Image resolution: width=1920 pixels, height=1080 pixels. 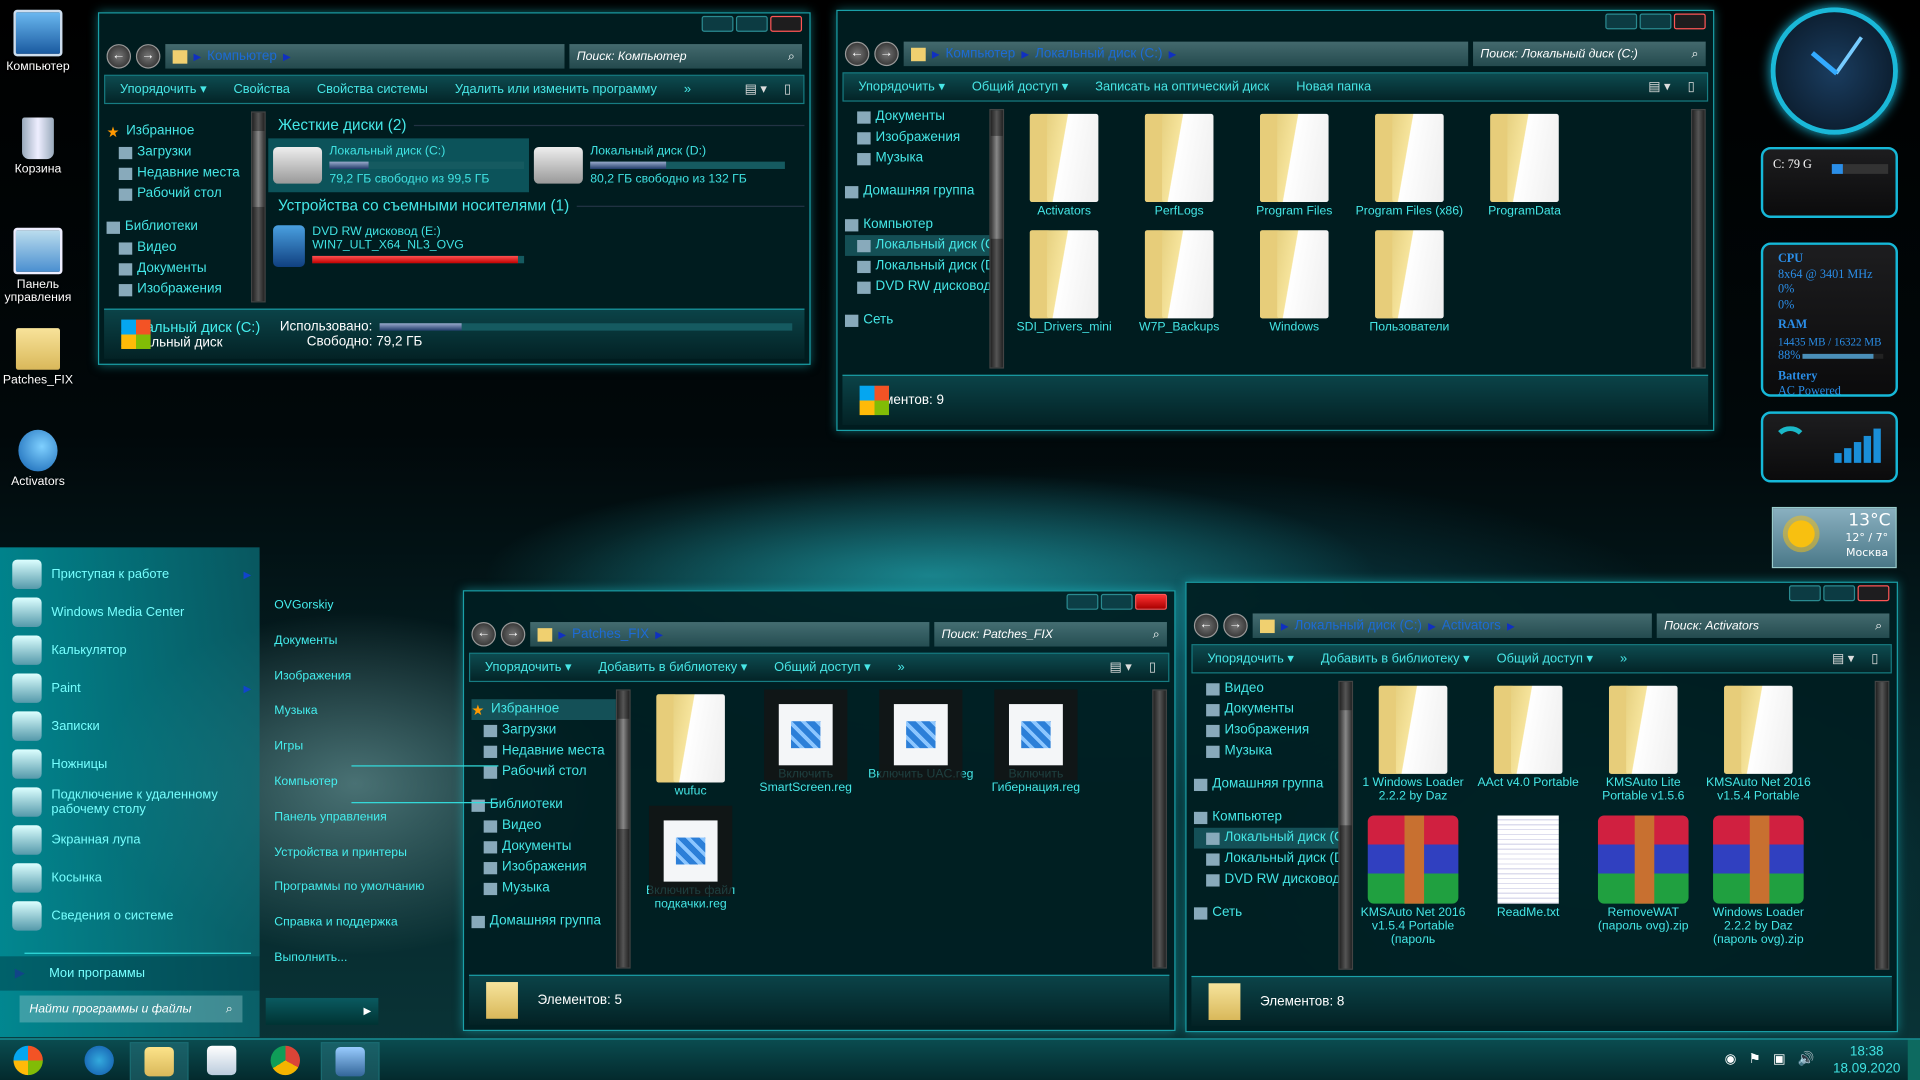 I want to click on desktop-icon-корзина: Корзина, so click(x=37, y=146).